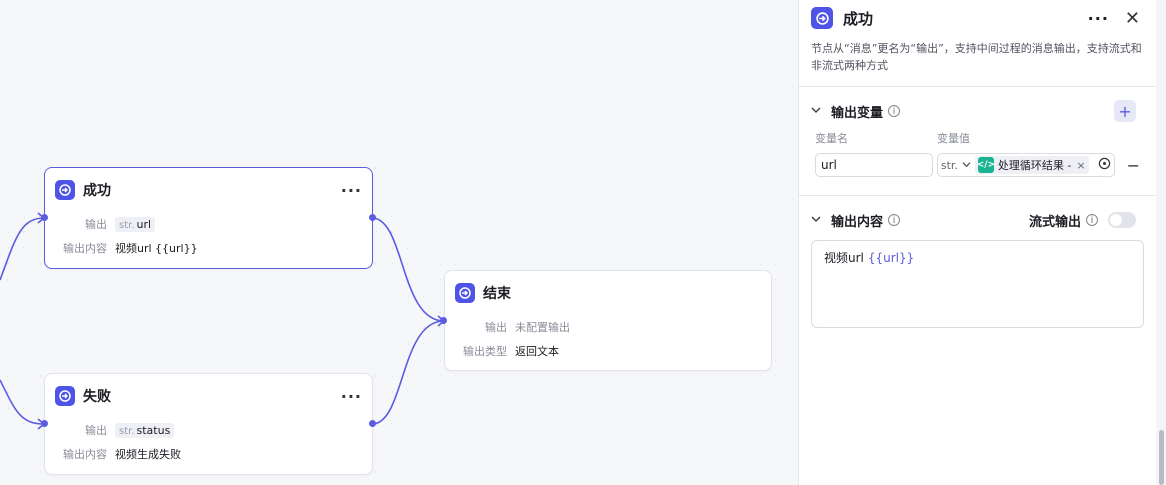 The height and width of the screenshot is (485, 1166). What do you see at coordinates (977, 220) in the screenshot?
I see `output-content-header: 输出内容 i 流式输出 i` at bounding box center [977, 220].